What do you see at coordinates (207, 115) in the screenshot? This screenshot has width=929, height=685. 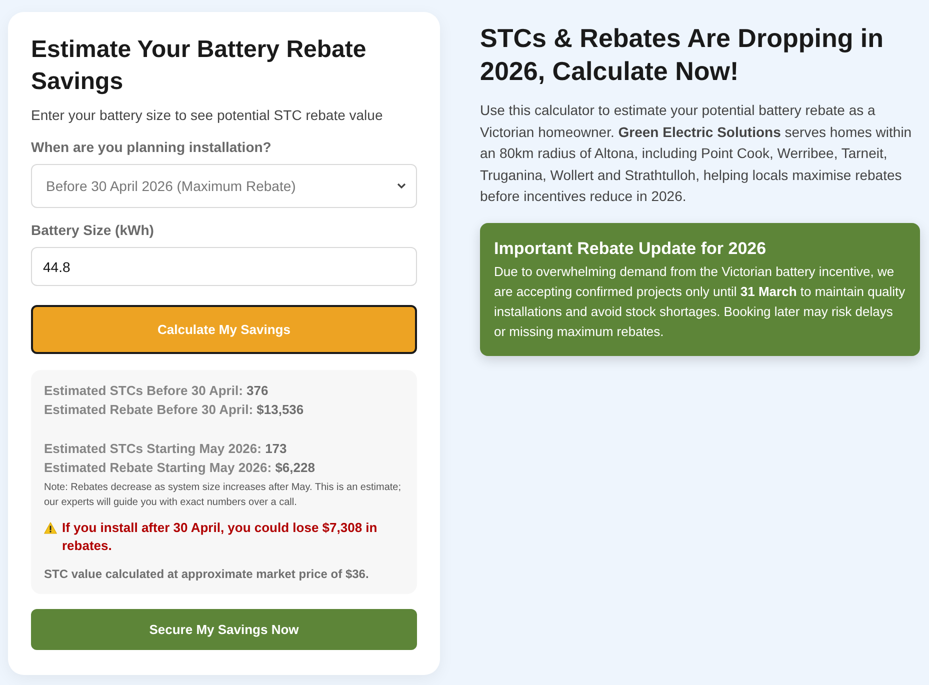 I see `calculator-subtitle: Enter your battery size to see potential STC rebate value` at bounding box center [207, 115].